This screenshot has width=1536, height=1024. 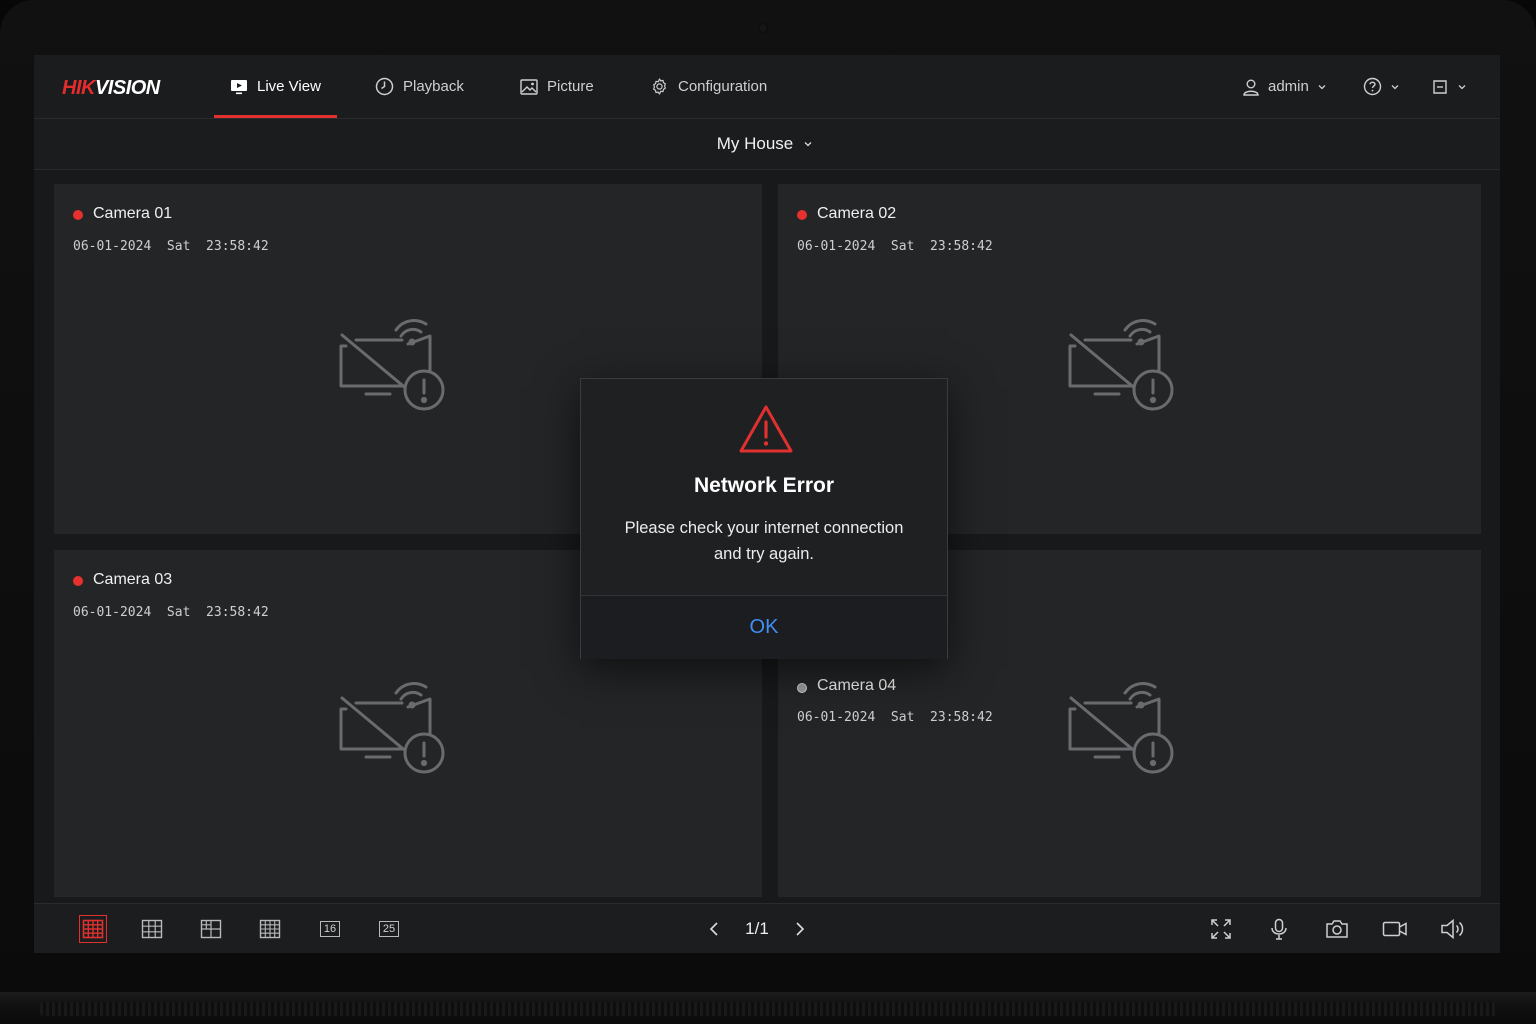 I want to click on chevron-right-icon, so click(x=800, y=929).